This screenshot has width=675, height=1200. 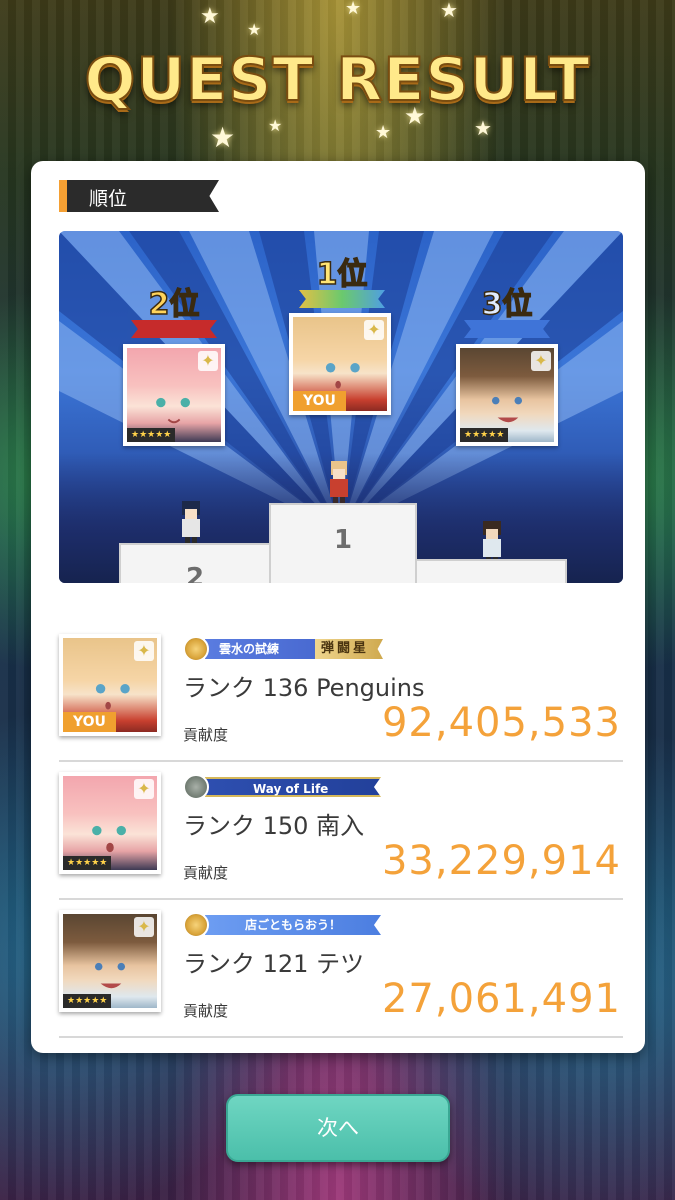 I want to click on podium-portrait-1: ✦ YOU, so click(x=340, y=364).